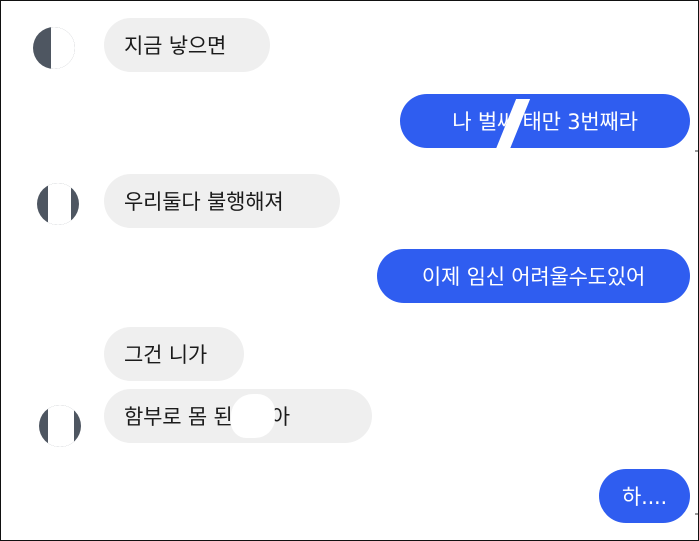 The width and height of the screenshot is (699, 541). What do you see at coordinates (165, 355) in the screenshot?
I see `message-text: 그건 니가` at bounding box center [165, 355].